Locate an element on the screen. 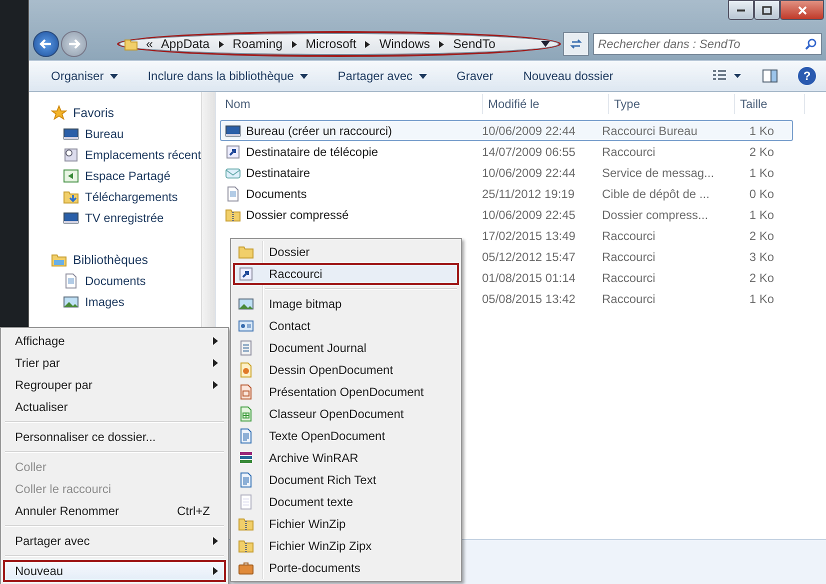 The image size is (826, 584). menu-item: Fichier WinZip is located at coordinates (346, 524).